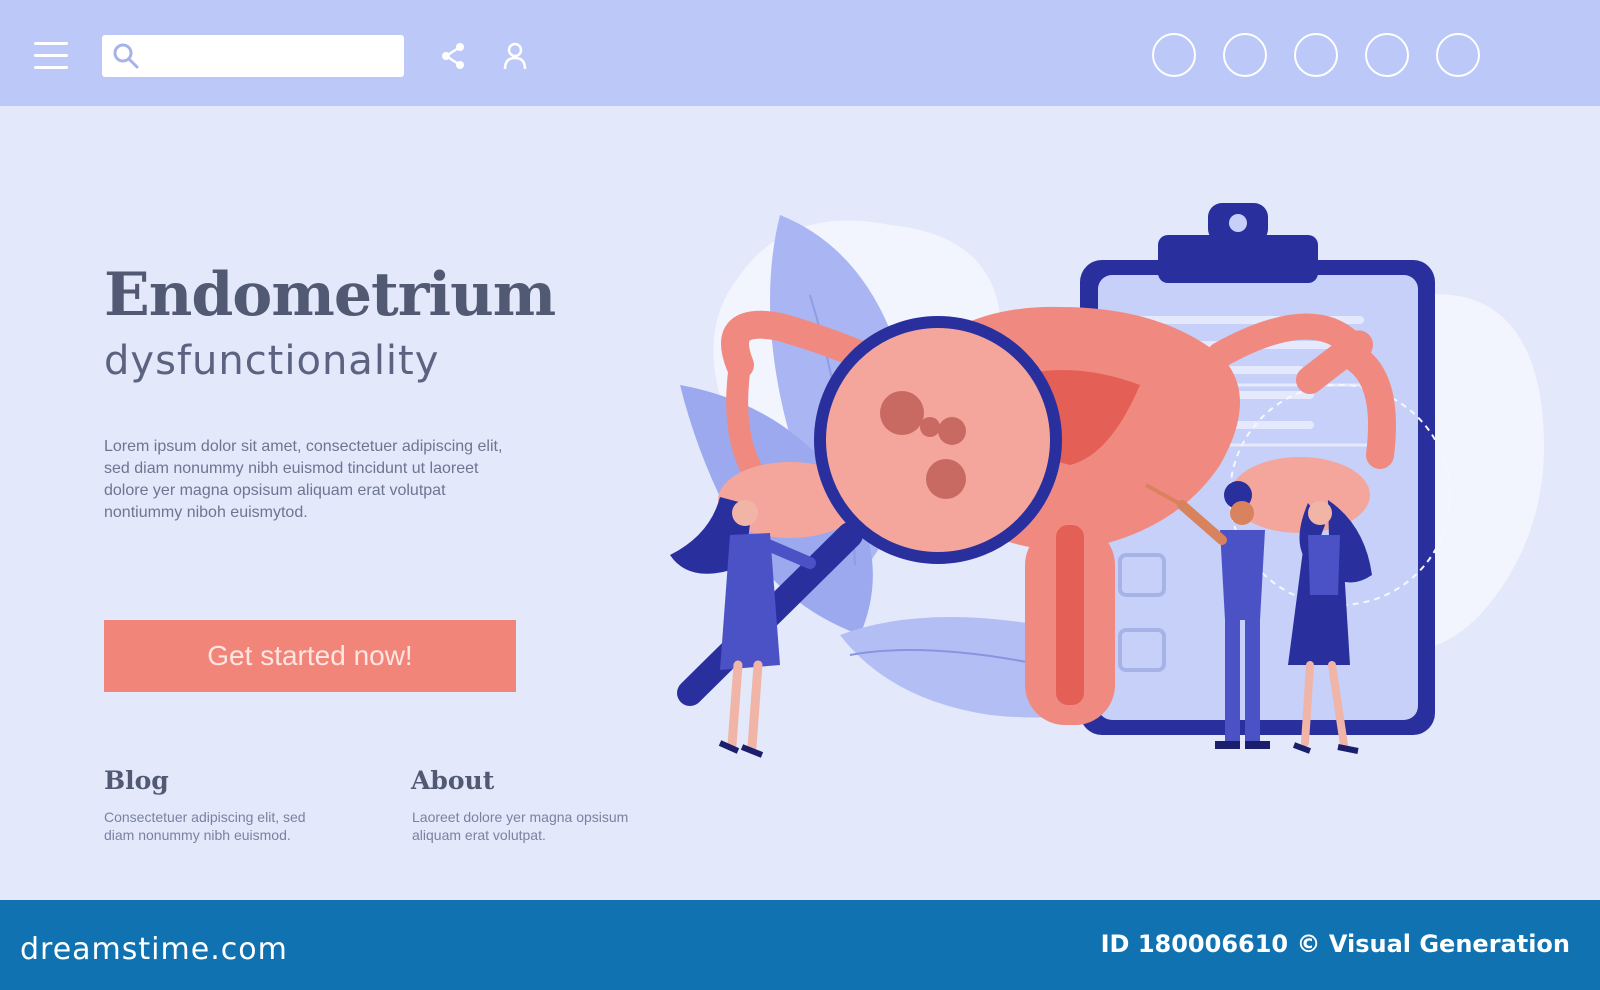  I want to click on share-icon, so click(453, 56).